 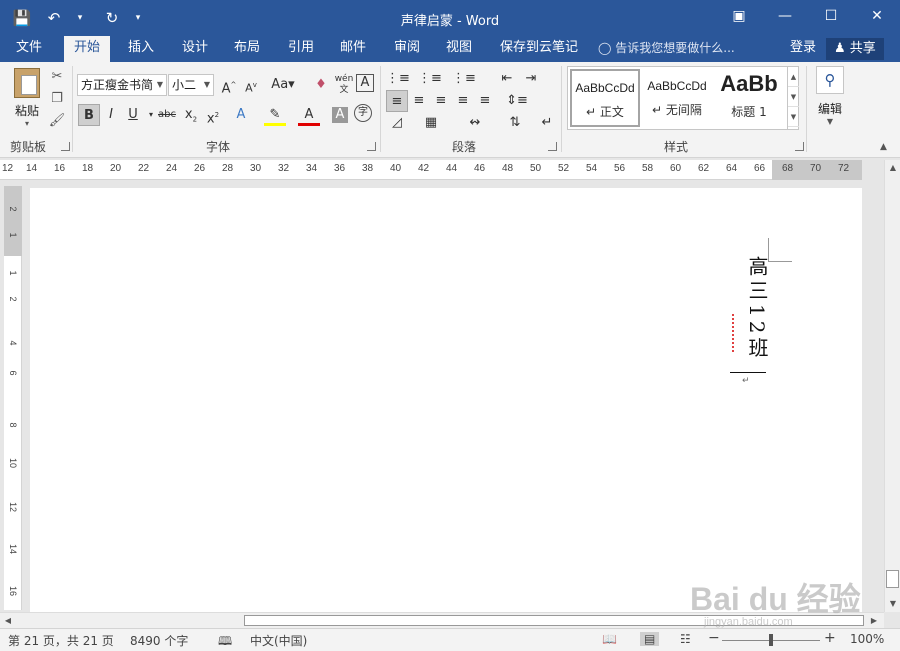 I want to click on language-indicator: 中文(中国), so click(x=278, y=640).